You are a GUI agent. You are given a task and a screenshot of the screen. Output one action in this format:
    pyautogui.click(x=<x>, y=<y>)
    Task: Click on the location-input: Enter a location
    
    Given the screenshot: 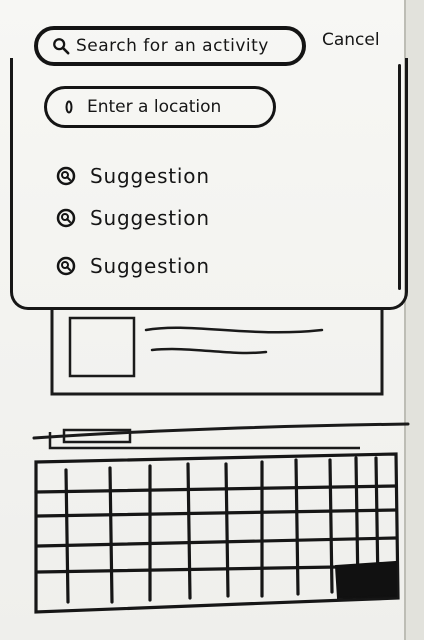 What is the action you would take?
    pyautogui.click(x=160, y=107)
    